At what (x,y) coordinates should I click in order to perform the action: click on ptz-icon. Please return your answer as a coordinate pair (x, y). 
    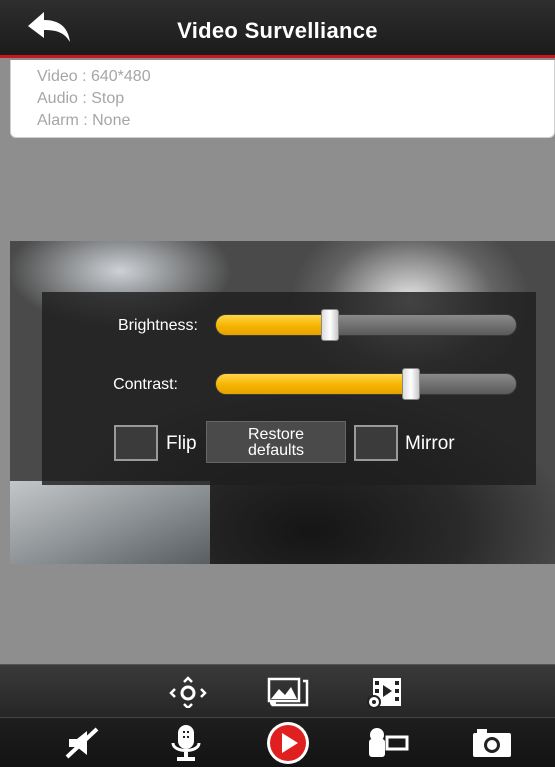
    Looking at the image, I should click on (188, 692).